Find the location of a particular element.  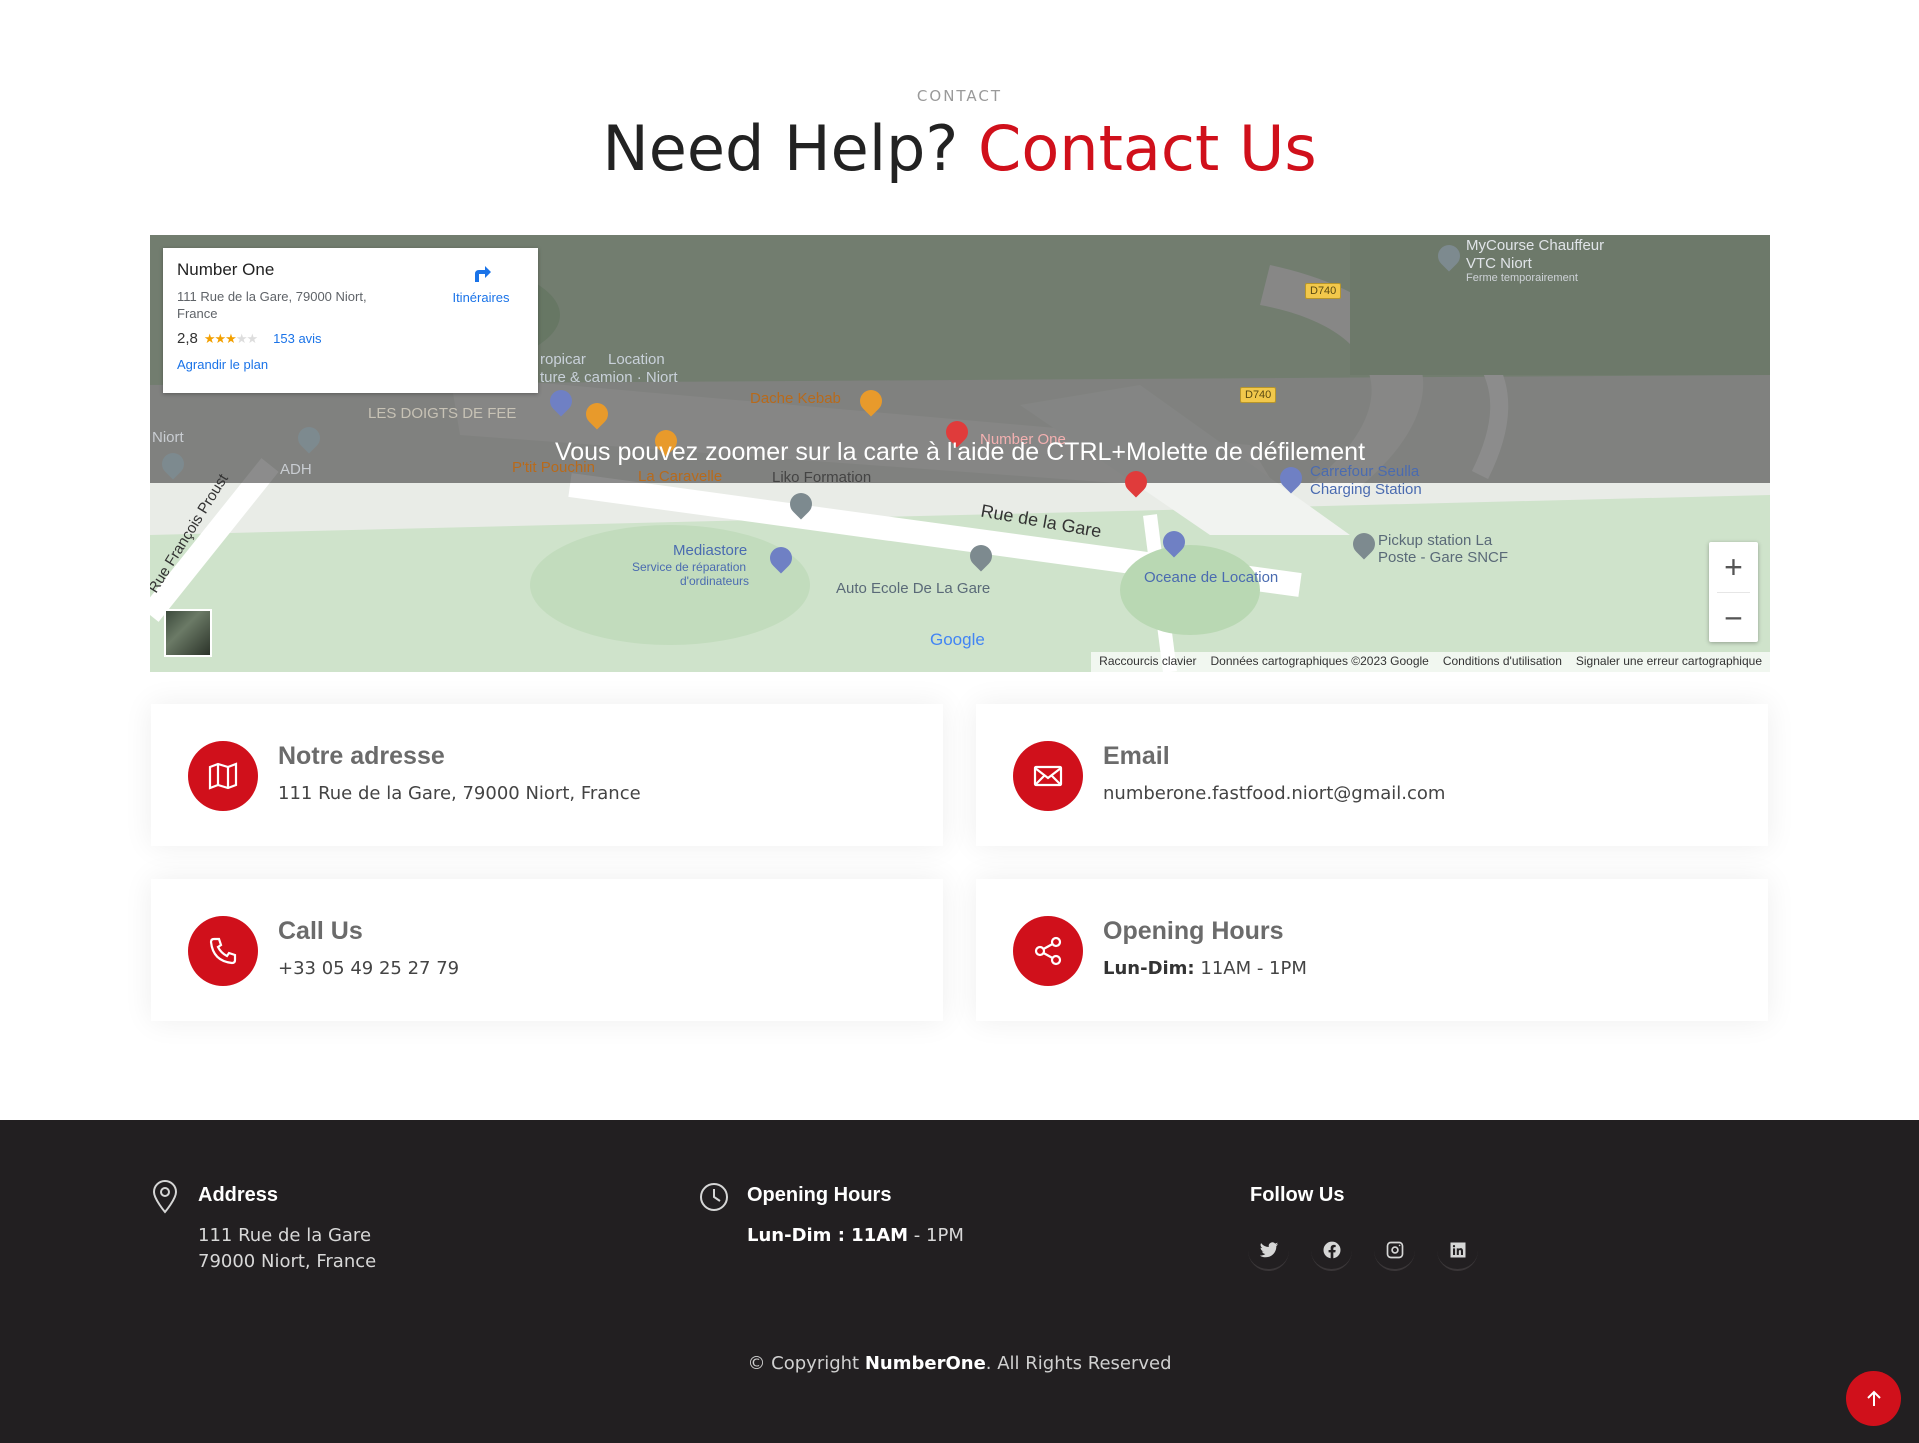

email-card: Email numberone.fastfood.niort@gmail.com is located at coordinates (1372, 775).